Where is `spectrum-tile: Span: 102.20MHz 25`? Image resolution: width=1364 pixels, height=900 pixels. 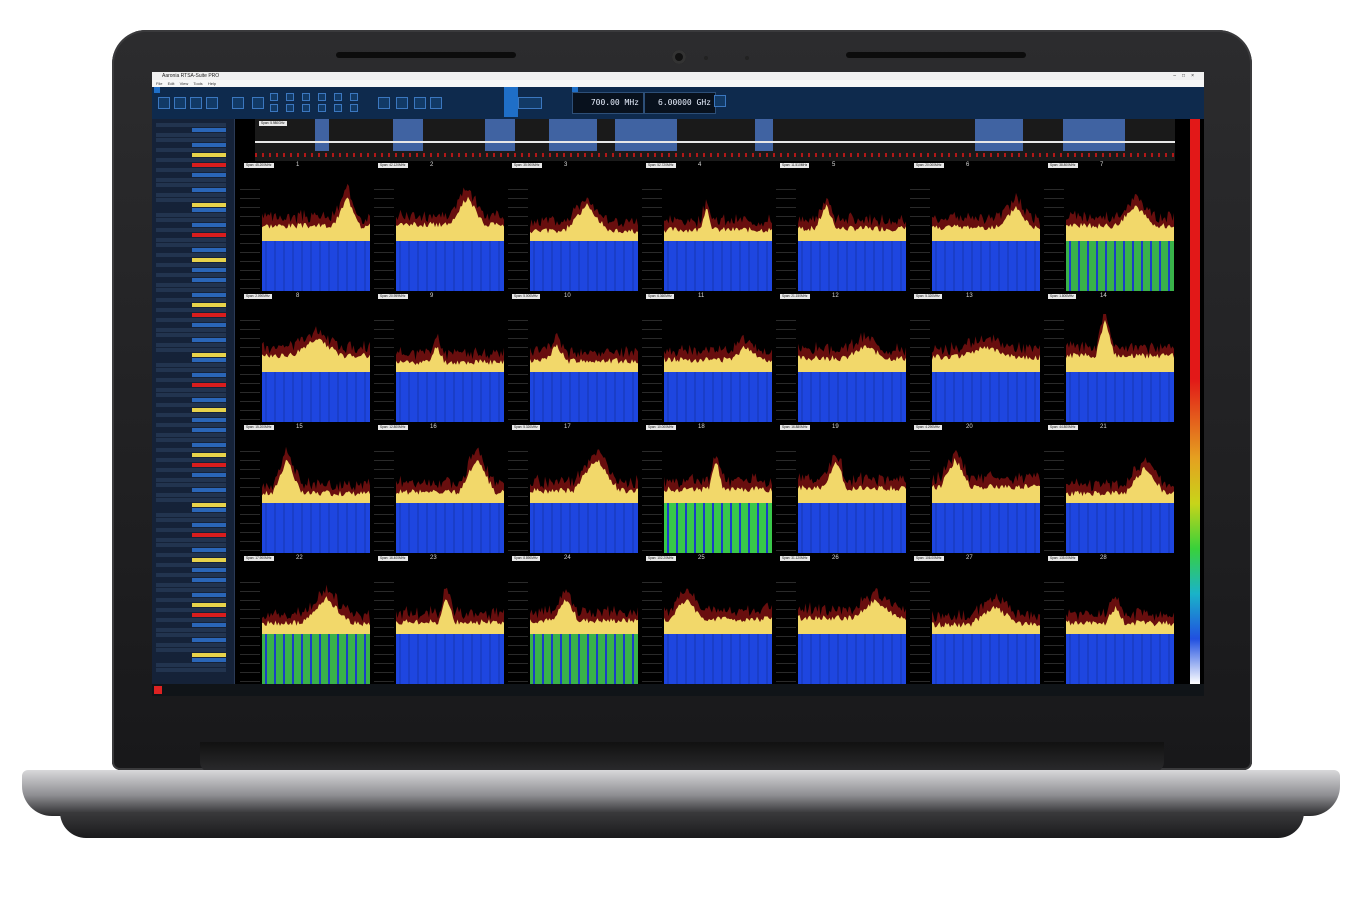
spectrum-tile: Span: 102.20MHz 25 is located at coordinates (706, 619).